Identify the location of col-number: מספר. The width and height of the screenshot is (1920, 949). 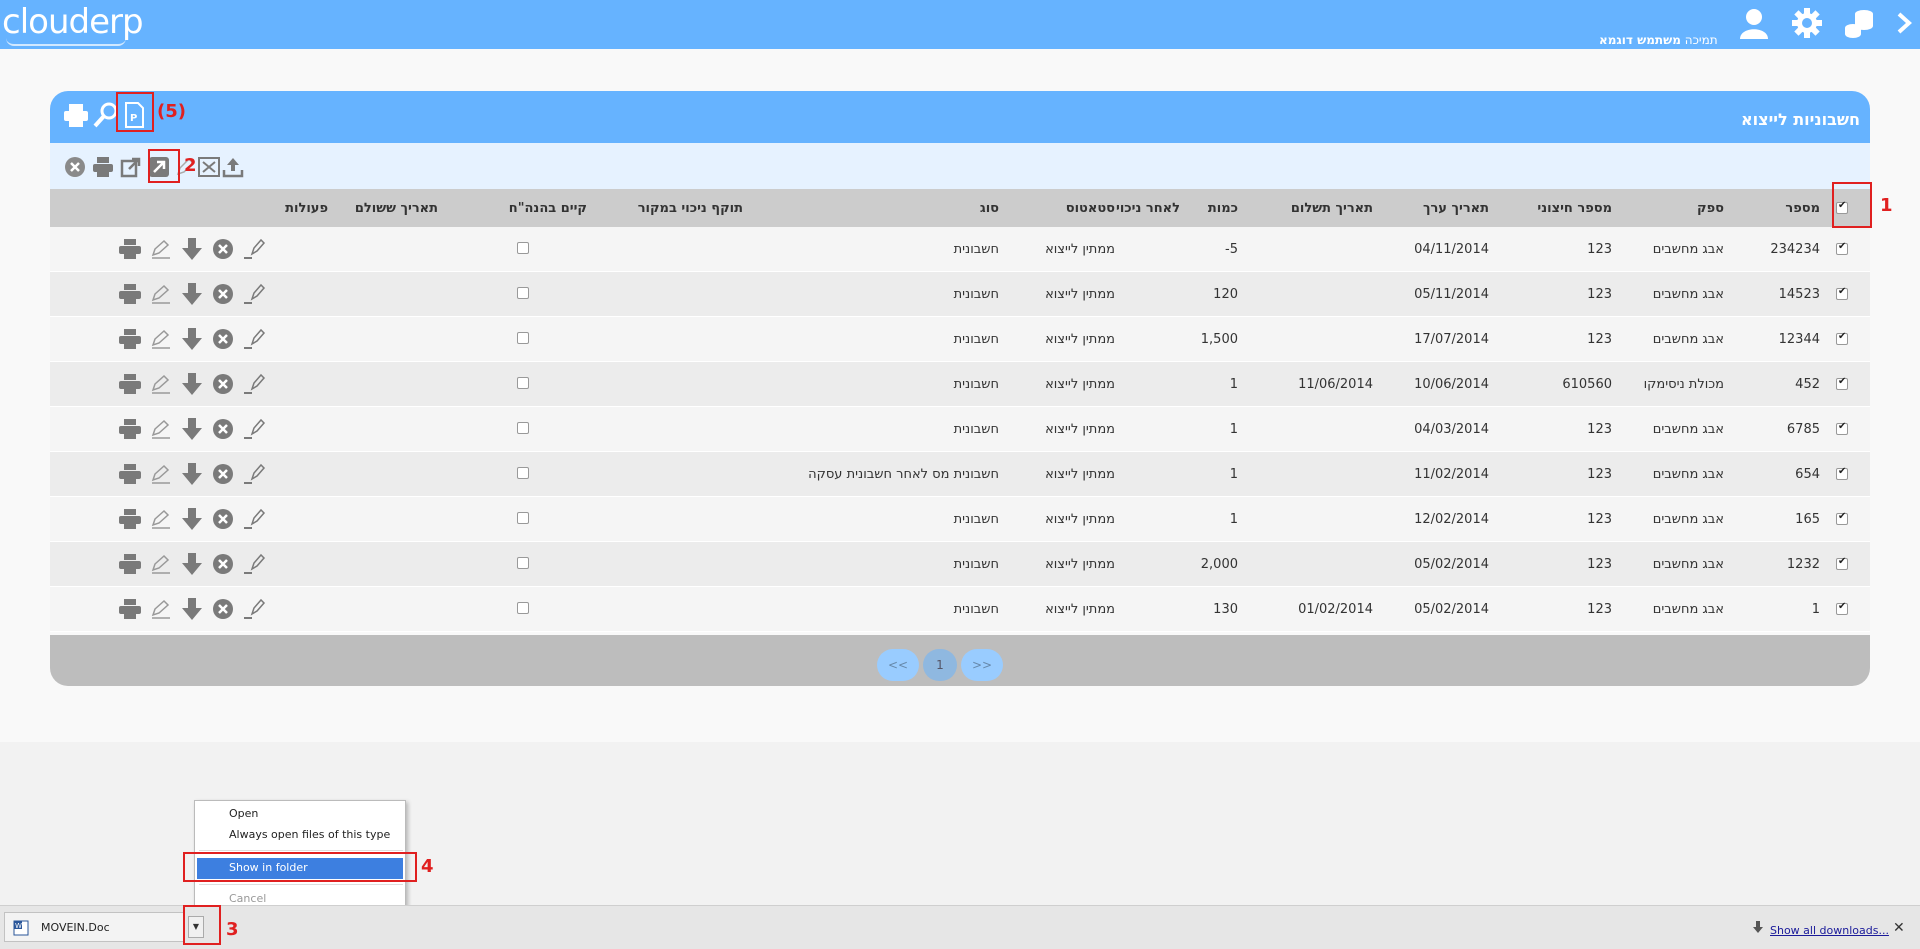
(1802, 208).